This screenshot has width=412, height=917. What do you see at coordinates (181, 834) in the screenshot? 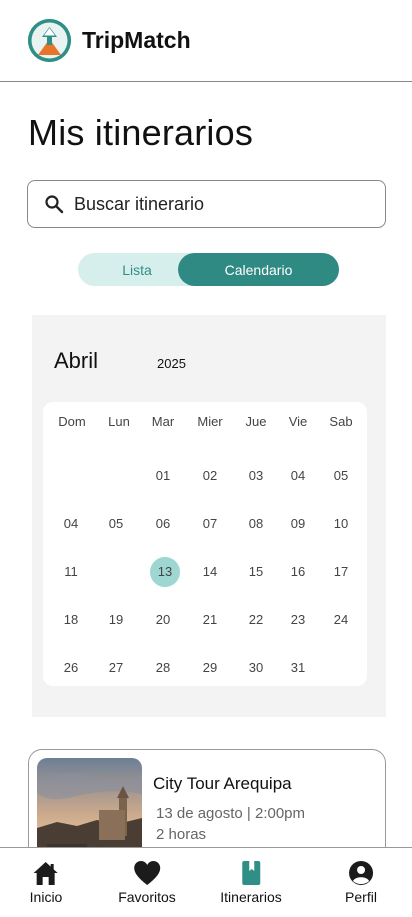
I see `itinerary-duration: 2 horas` at bounding box center [181, 834].